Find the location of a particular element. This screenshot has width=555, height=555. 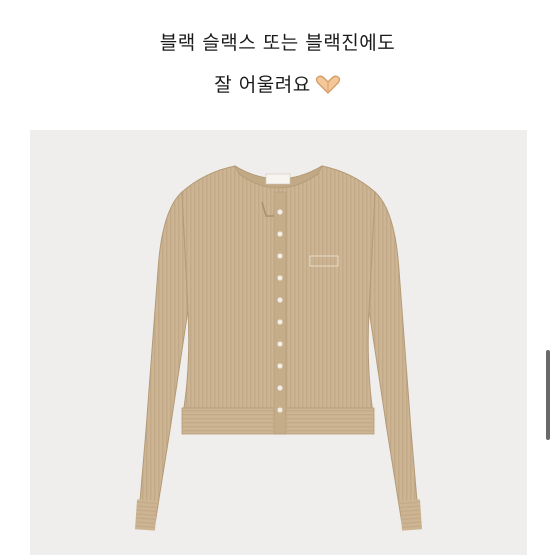

left-sleeve is located at coordinates (163, 360).